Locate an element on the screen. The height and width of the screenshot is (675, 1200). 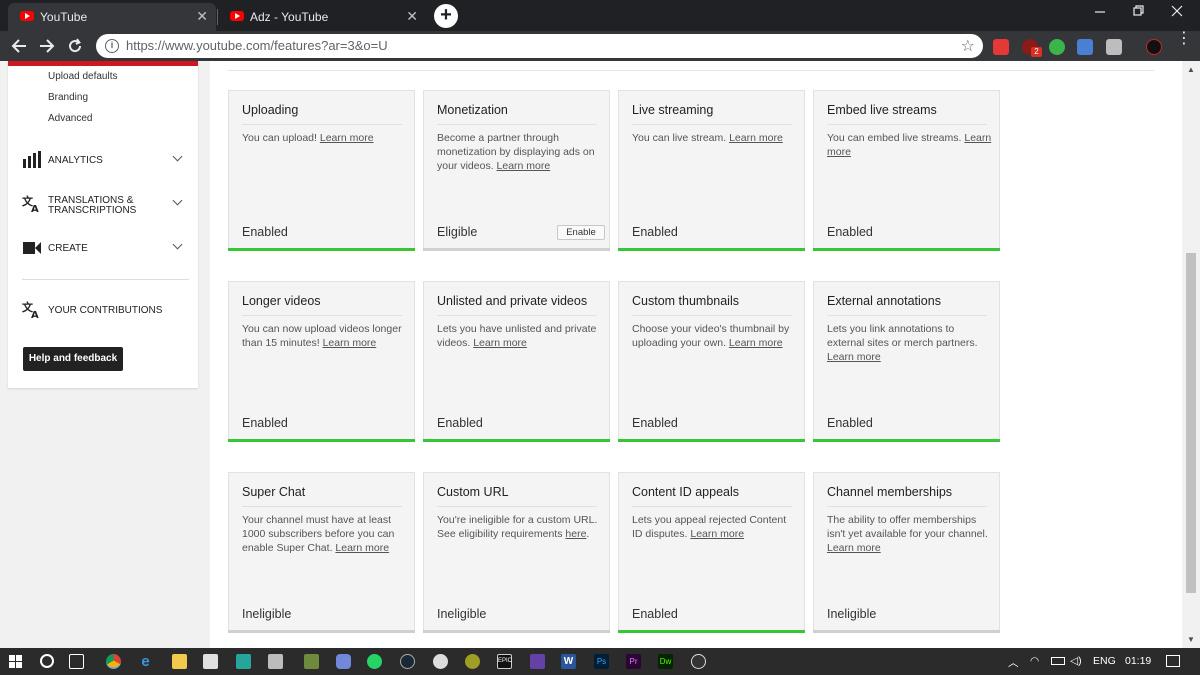
help-and-feedback-button: Help and feedback is located at coordinates (73, 359).